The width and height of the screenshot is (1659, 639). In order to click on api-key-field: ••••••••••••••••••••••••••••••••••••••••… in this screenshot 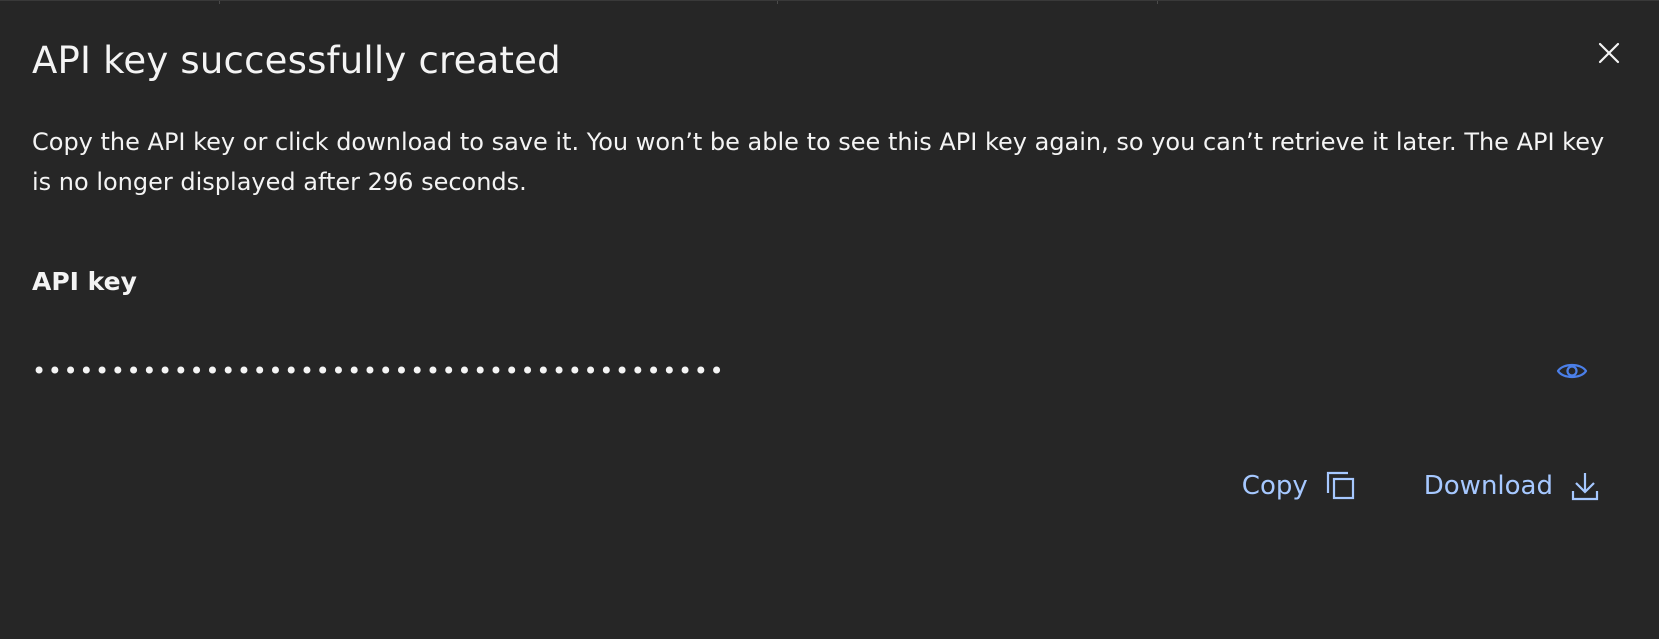, I will do `click(812, 371)`.